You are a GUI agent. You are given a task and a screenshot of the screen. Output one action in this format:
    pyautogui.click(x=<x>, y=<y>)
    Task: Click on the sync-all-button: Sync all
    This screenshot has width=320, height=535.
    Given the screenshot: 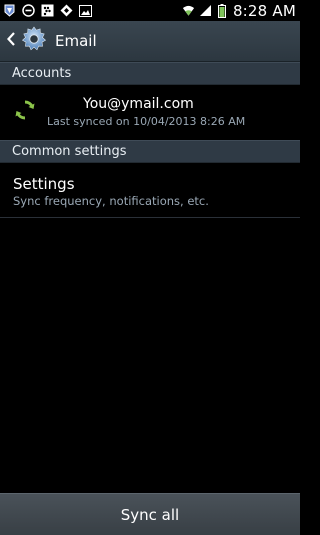 What is the action you would take?
    pyautogui.click(x=150, y=514)
    